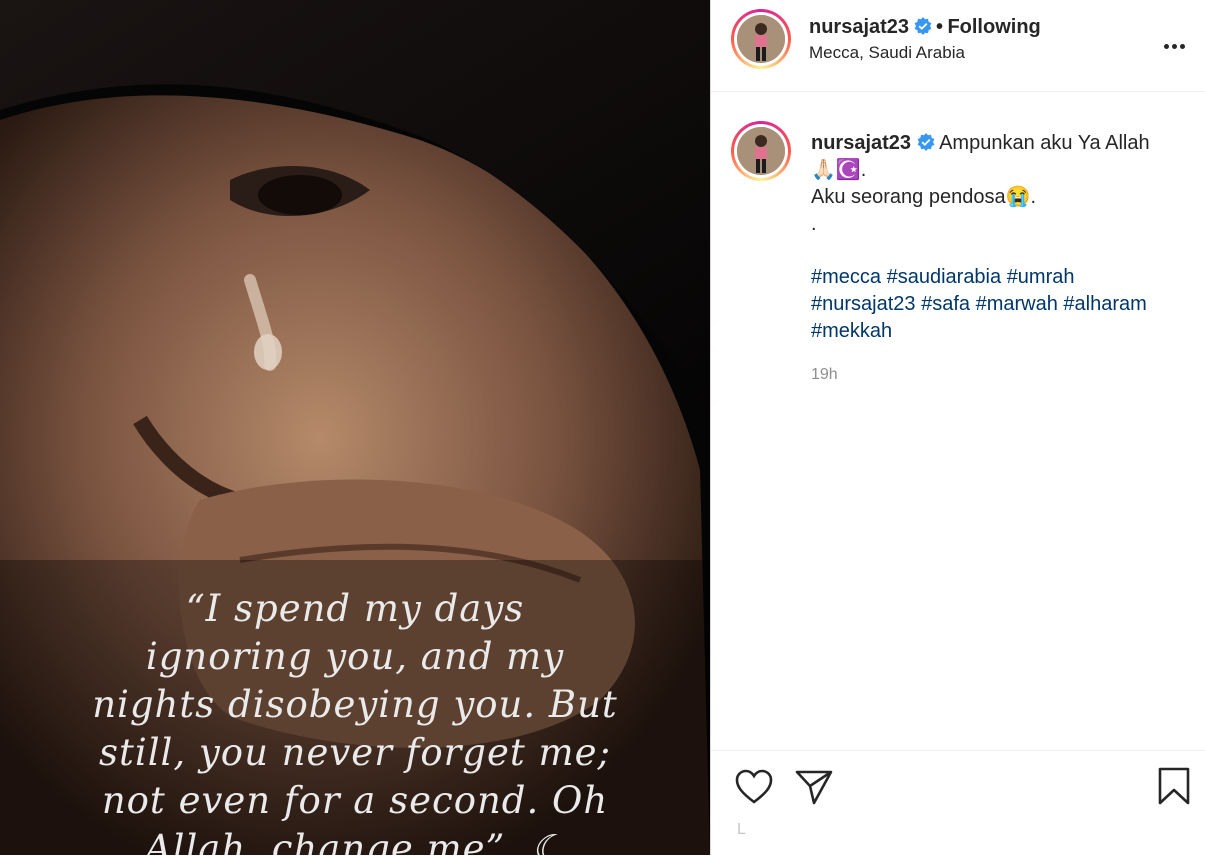 The height and width of the screenshot is (856, 1205). I want to click on caption-avatar, so click(761, 151).